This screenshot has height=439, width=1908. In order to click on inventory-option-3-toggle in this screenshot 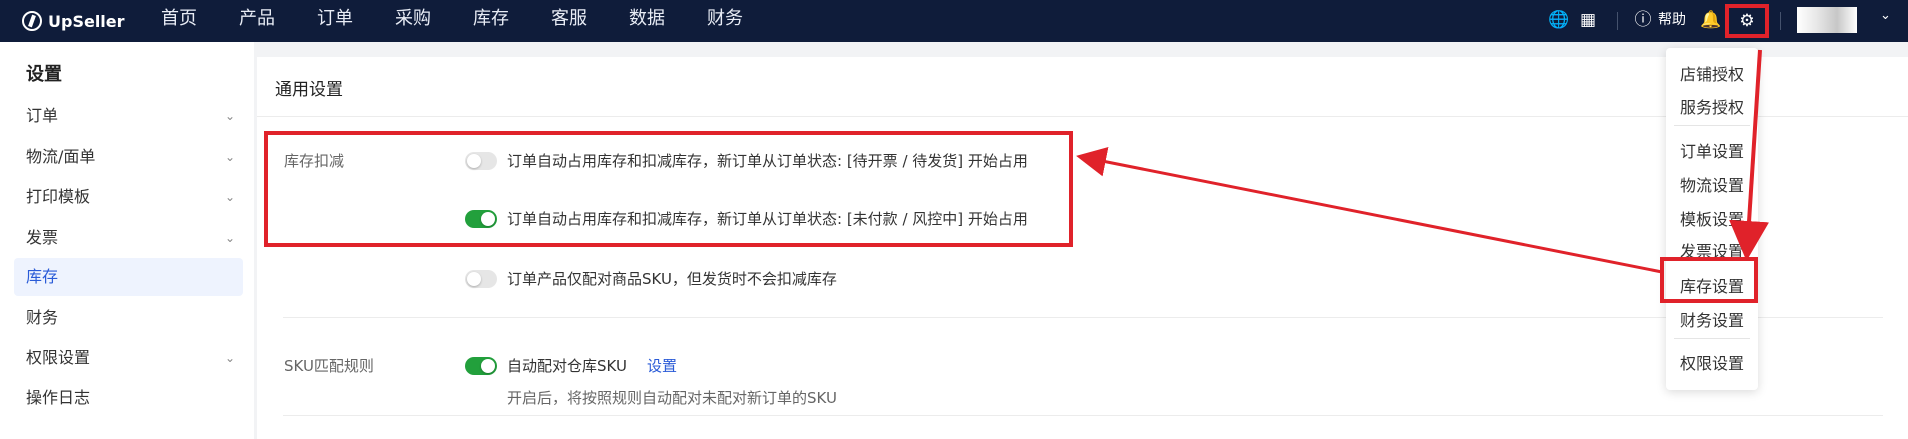, I will do `click(481, 278)`.